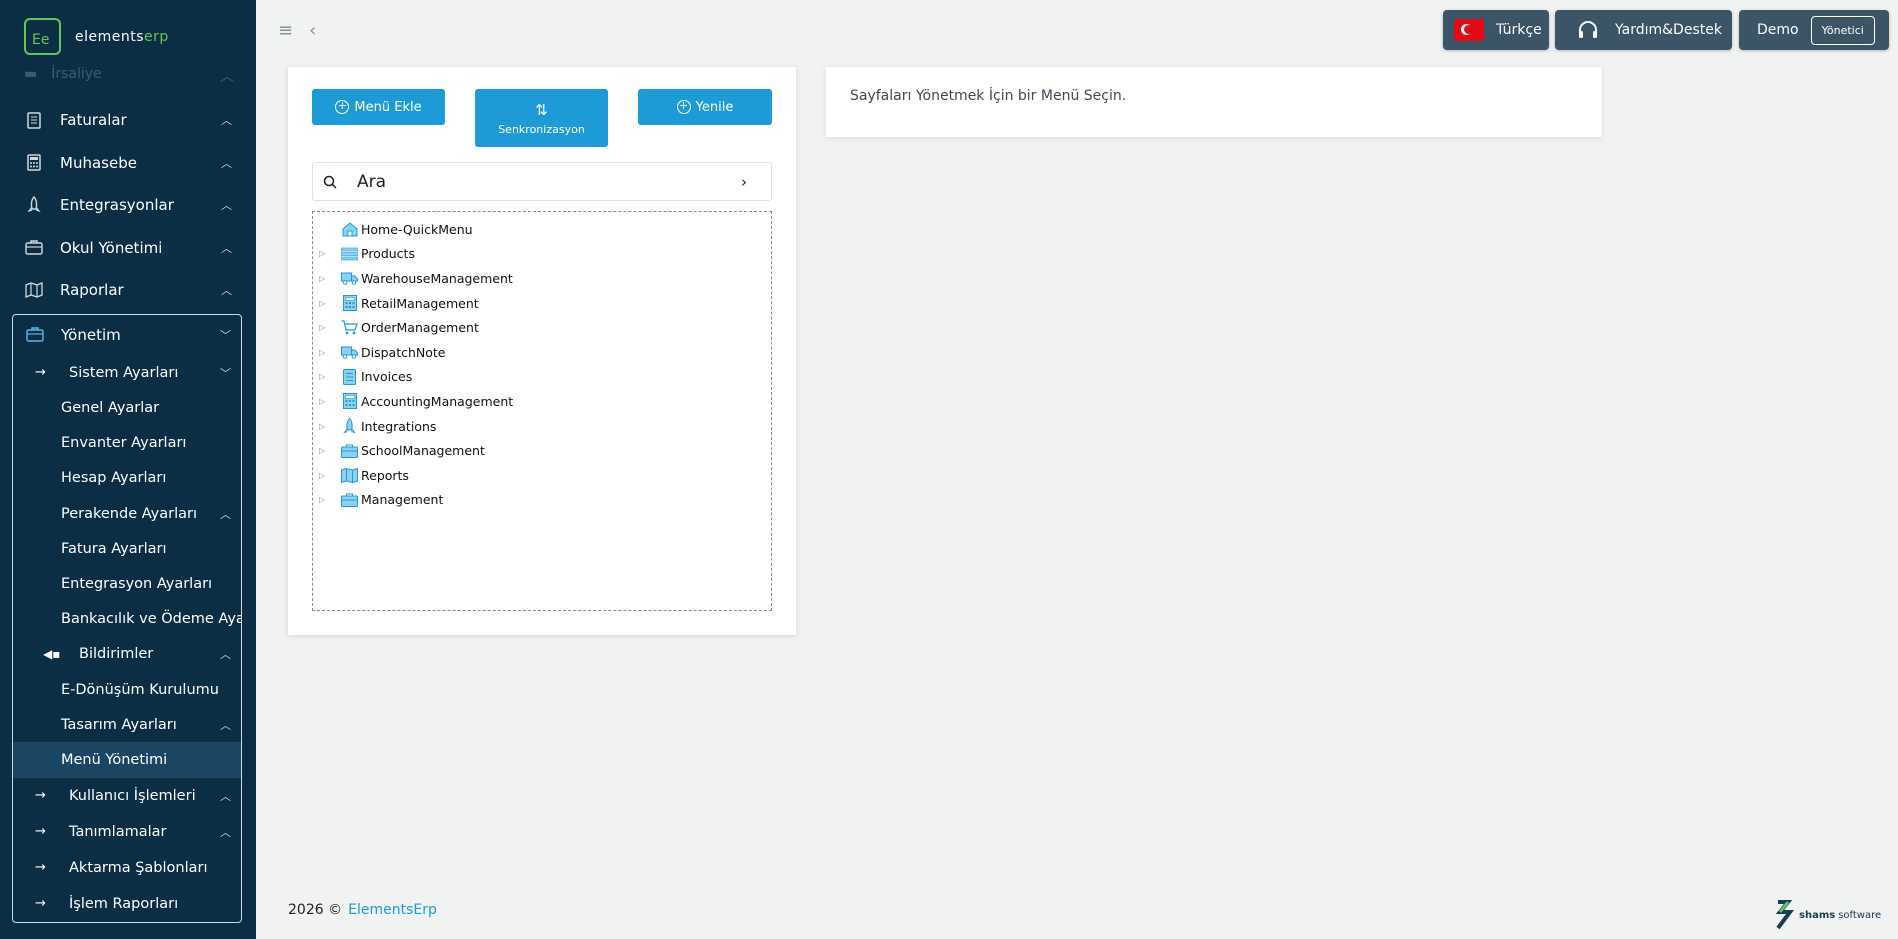  Describe the element at coordinates (542, 254) in the screenshot. I see `tree-node: ▷ Products` at that location.